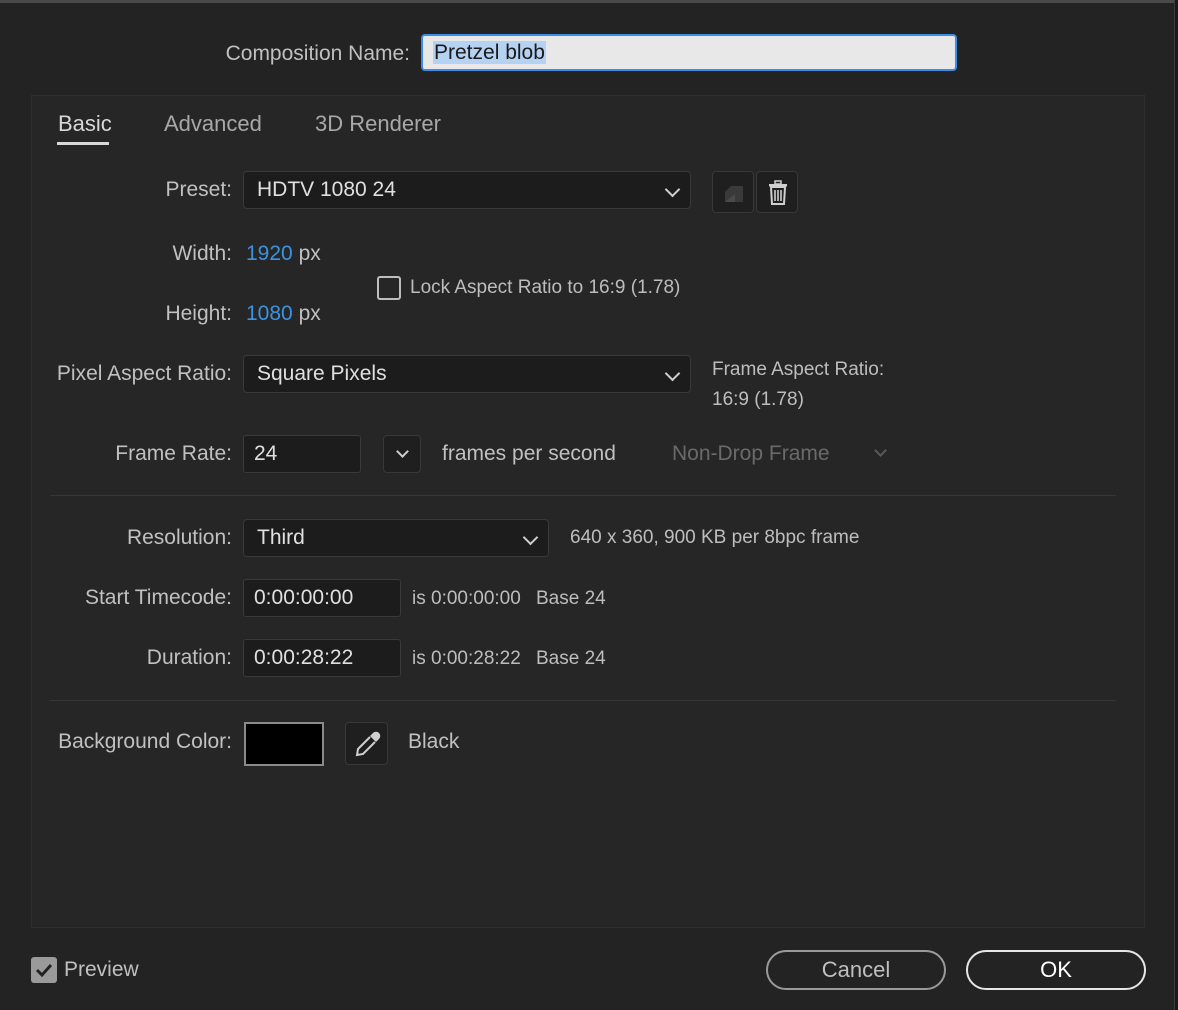 This screenshot has height=1010, width=1178. I want to click on drop-frame-value: Non-Drop Frame, so click(751, 453).